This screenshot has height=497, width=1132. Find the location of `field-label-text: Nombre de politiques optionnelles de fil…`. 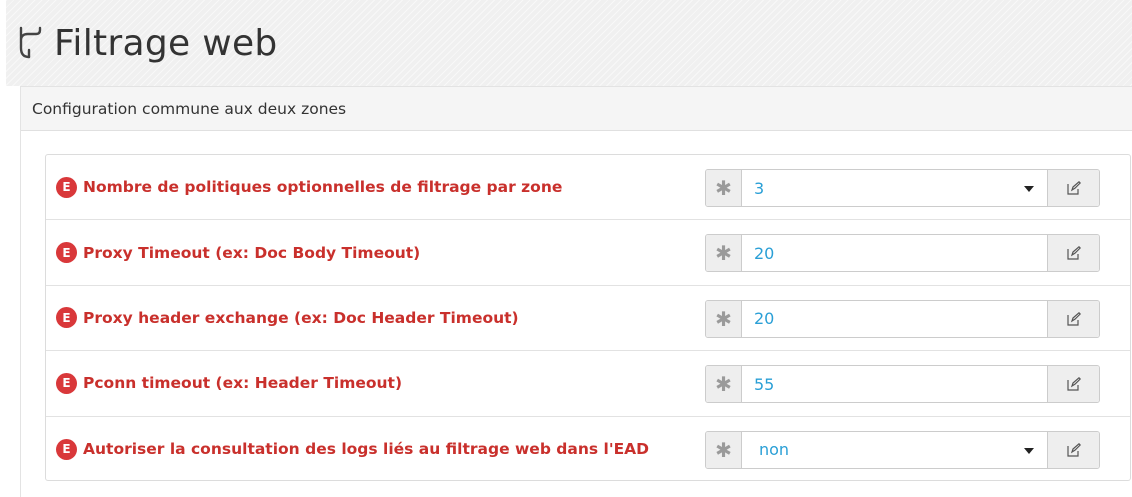

field-label-text: Nombre de politiques optionnelles de fil… is located at coordinates (323, 187).